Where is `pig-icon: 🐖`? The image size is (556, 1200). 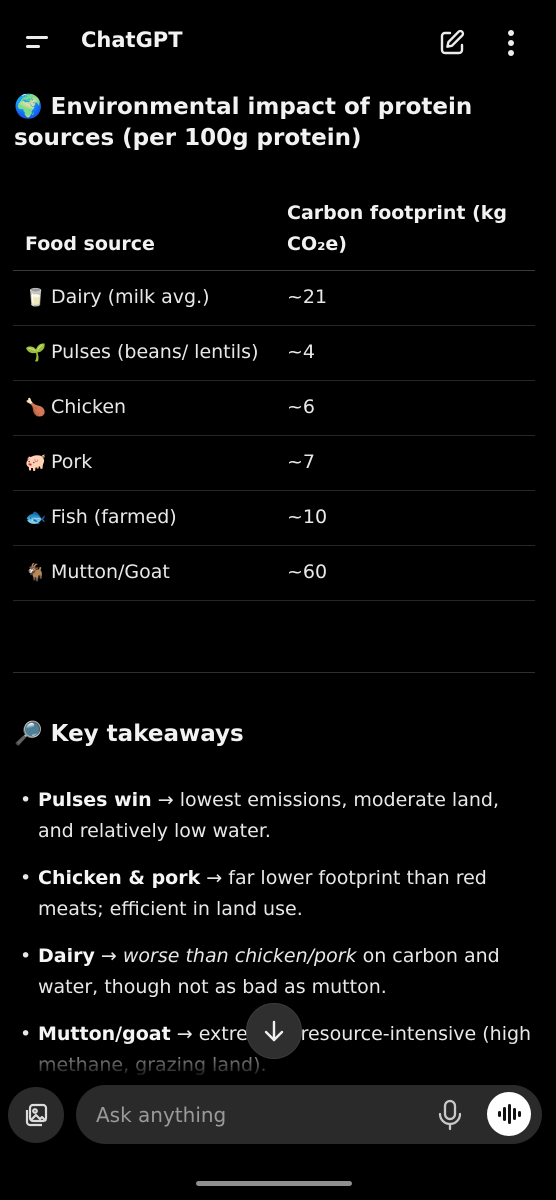 pig-icon: 🐖 is located at coordinates (36, 463).